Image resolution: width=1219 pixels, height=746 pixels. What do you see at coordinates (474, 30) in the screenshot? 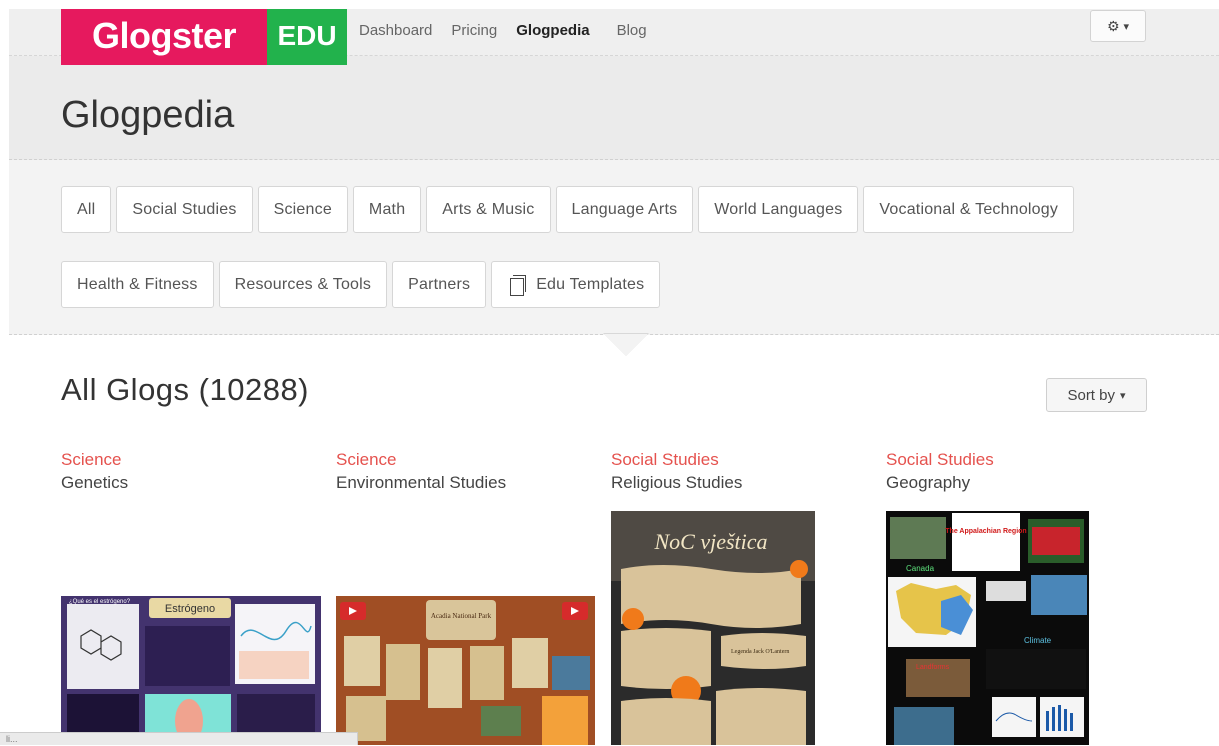
I see `nav-pricing: Pricing` at bounding box center [474, 30].